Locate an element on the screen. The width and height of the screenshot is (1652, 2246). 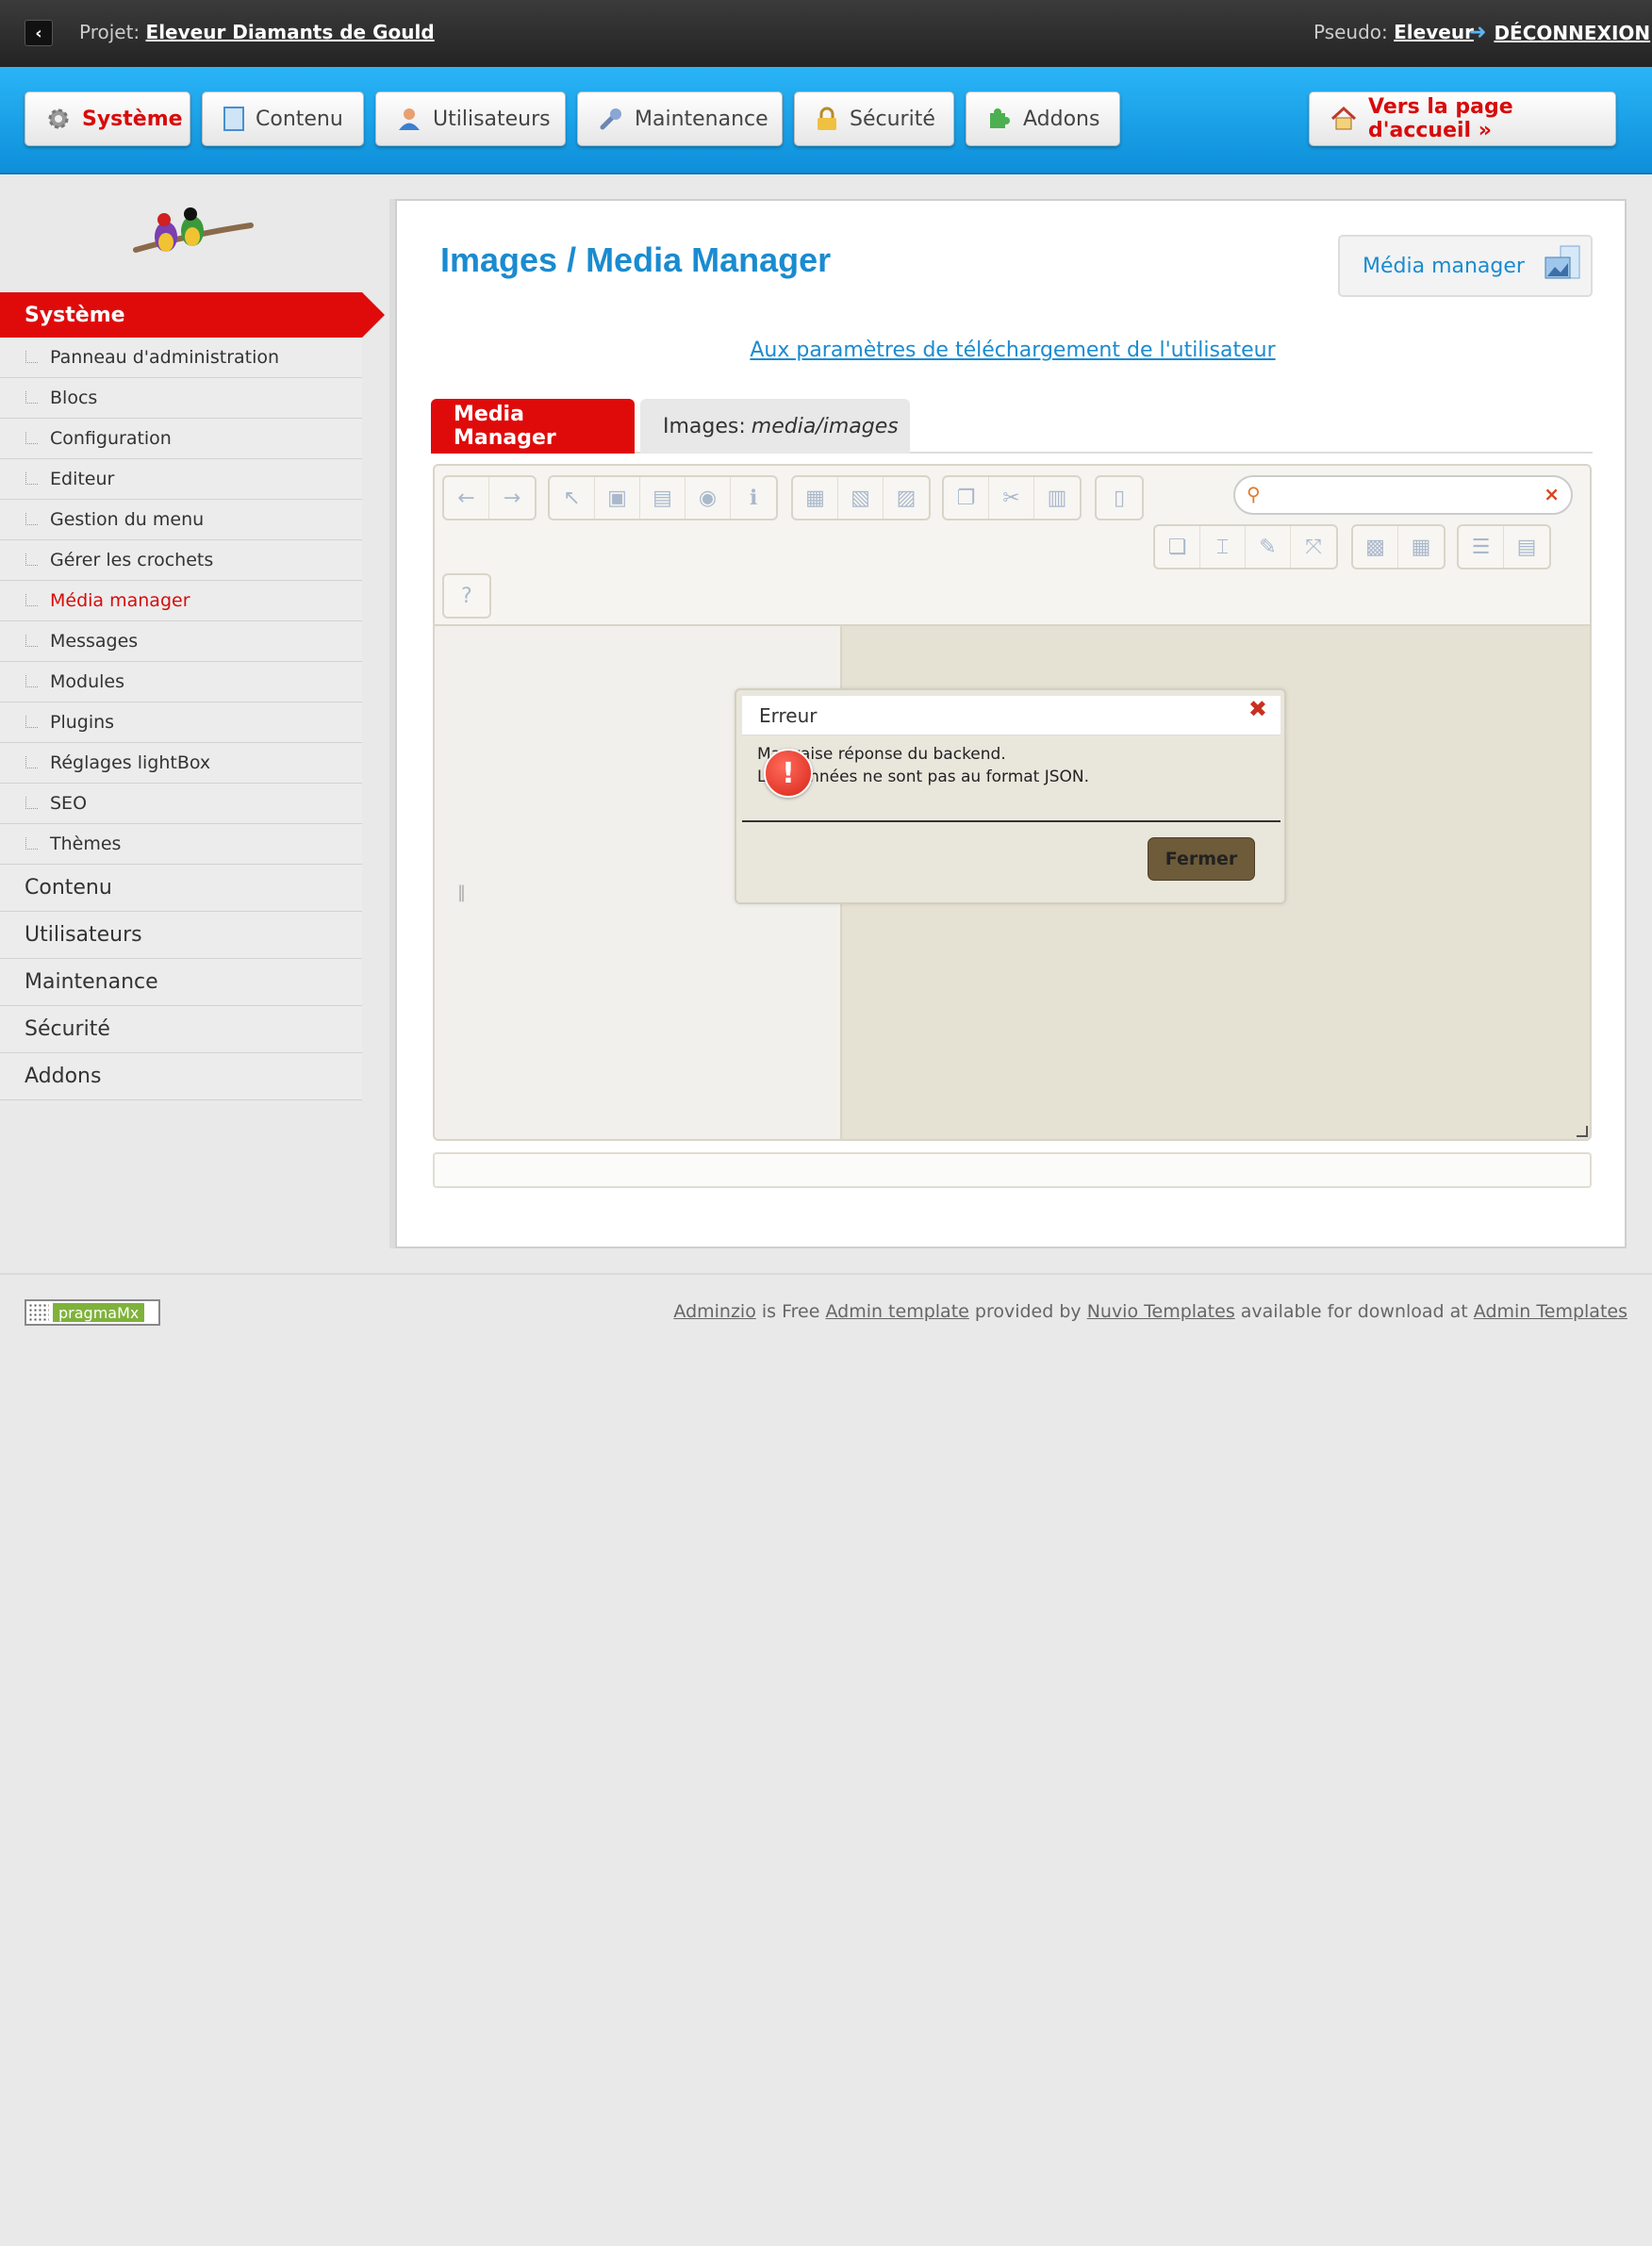
pragmamx-badge: pragmaMx is located at coordinates (92, 1312).